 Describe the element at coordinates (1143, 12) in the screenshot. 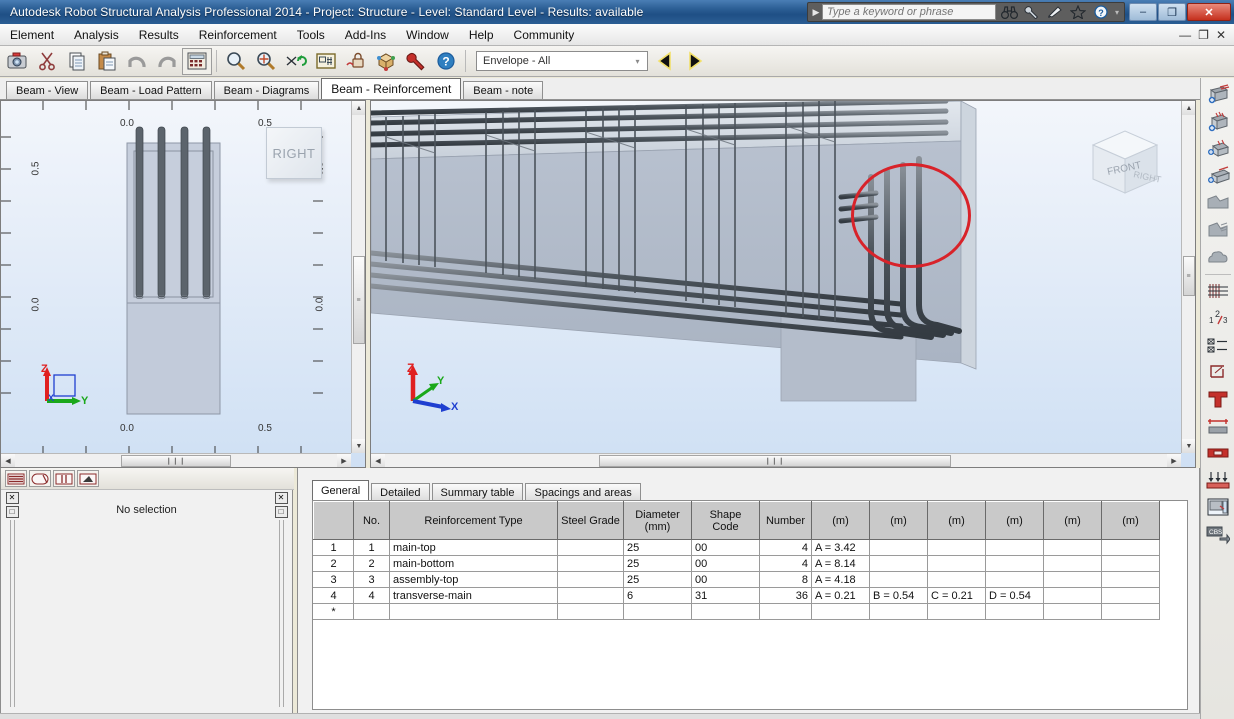

I see `minimize-button: –` at that location.